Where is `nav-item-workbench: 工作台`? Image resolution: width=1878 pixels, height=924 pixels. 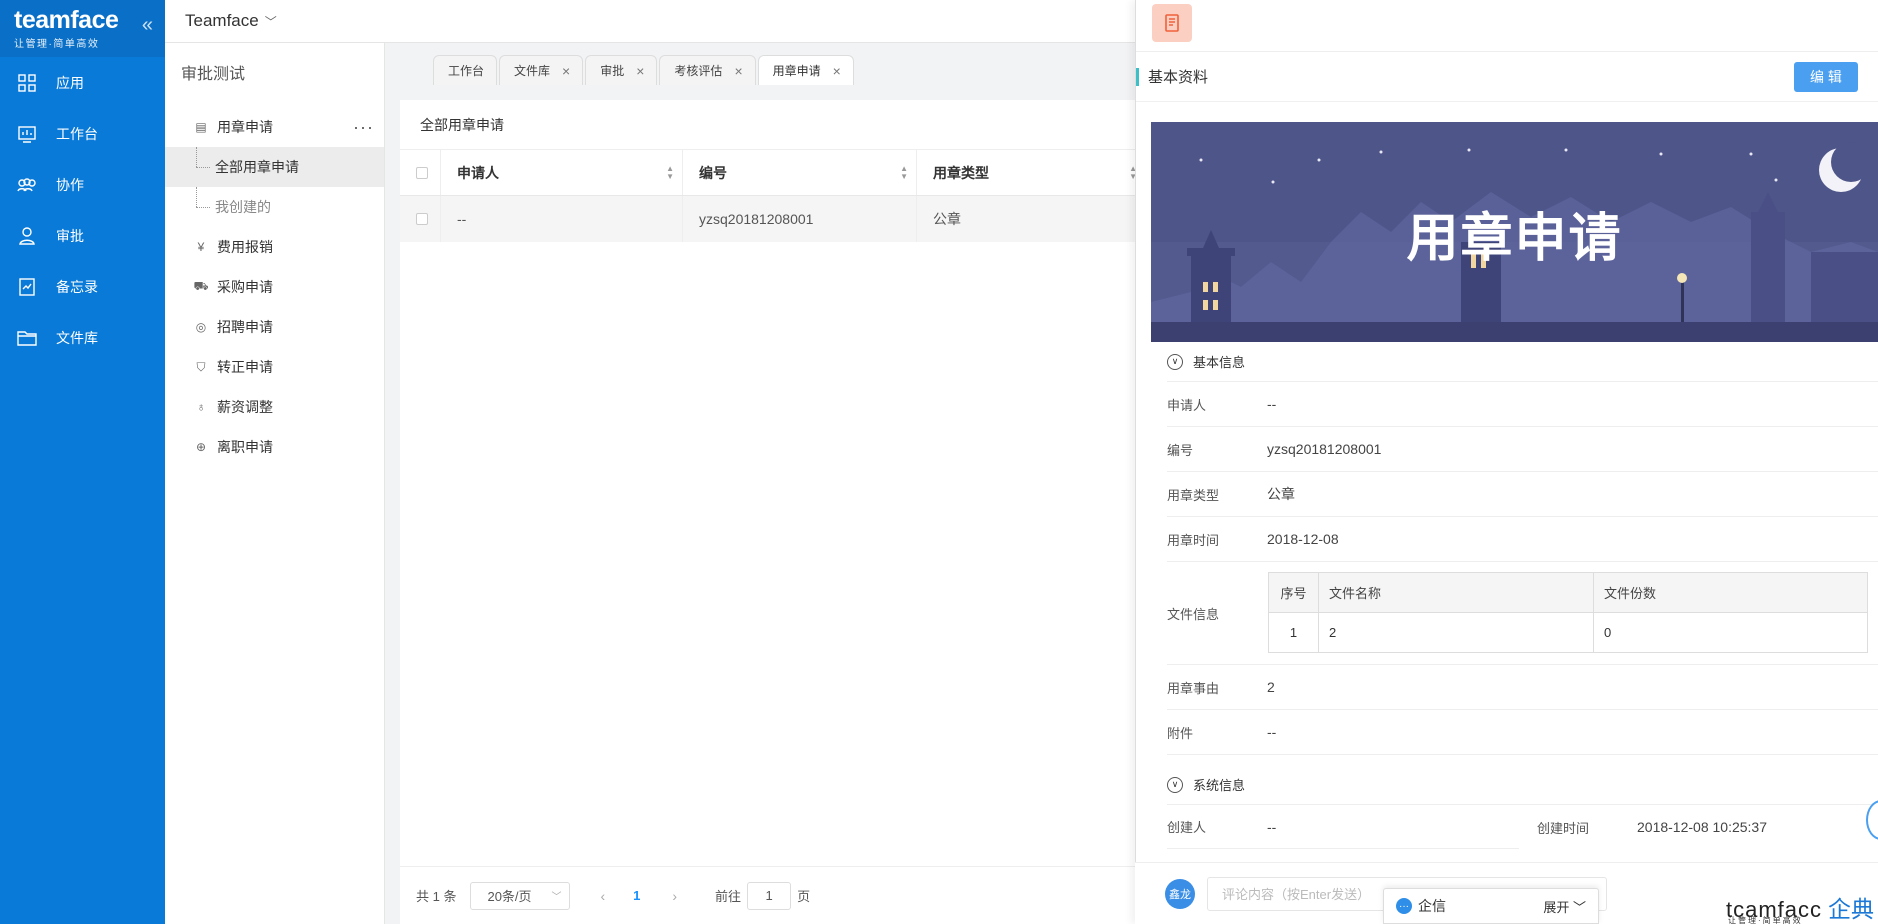 nav-item-workbench: 工作台 is located at coordinates (82, 133).